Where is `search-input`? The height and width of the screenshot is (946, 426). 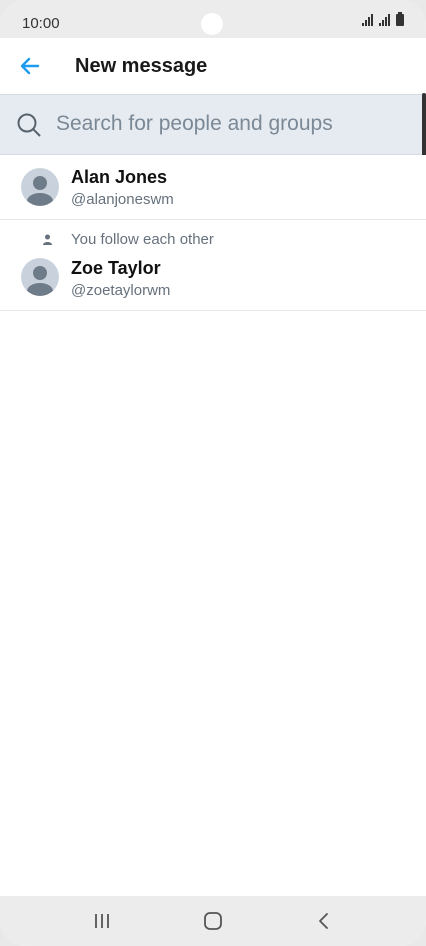 search-input is located at coordinates (231, 124).